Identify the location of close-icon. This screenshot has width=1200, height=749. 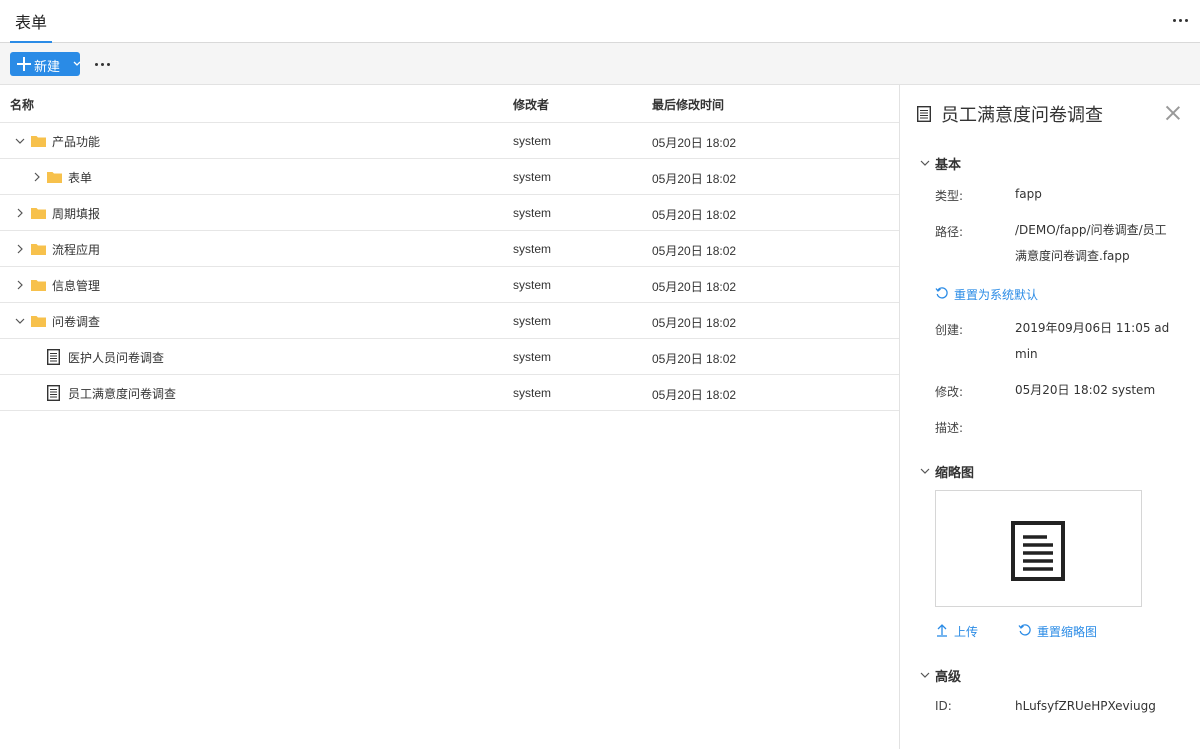
(1173, 113).